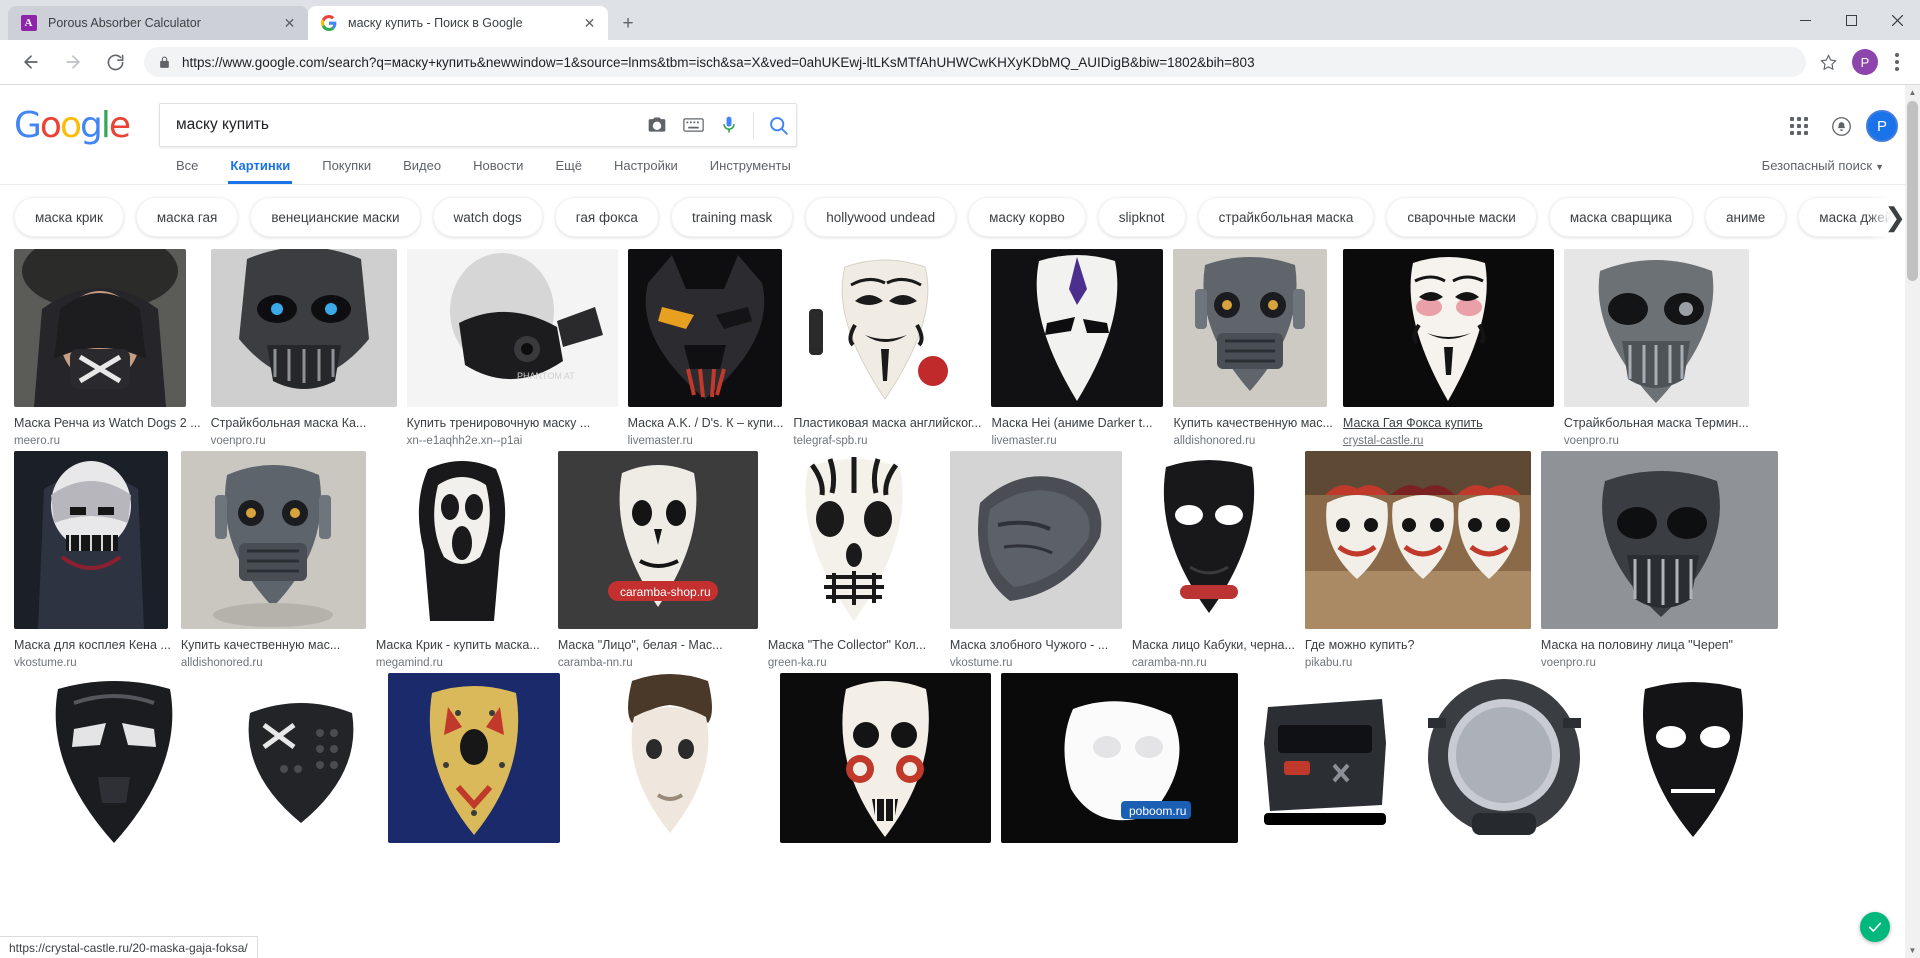  I want to click on keyboard-icon, so click(693, 125).